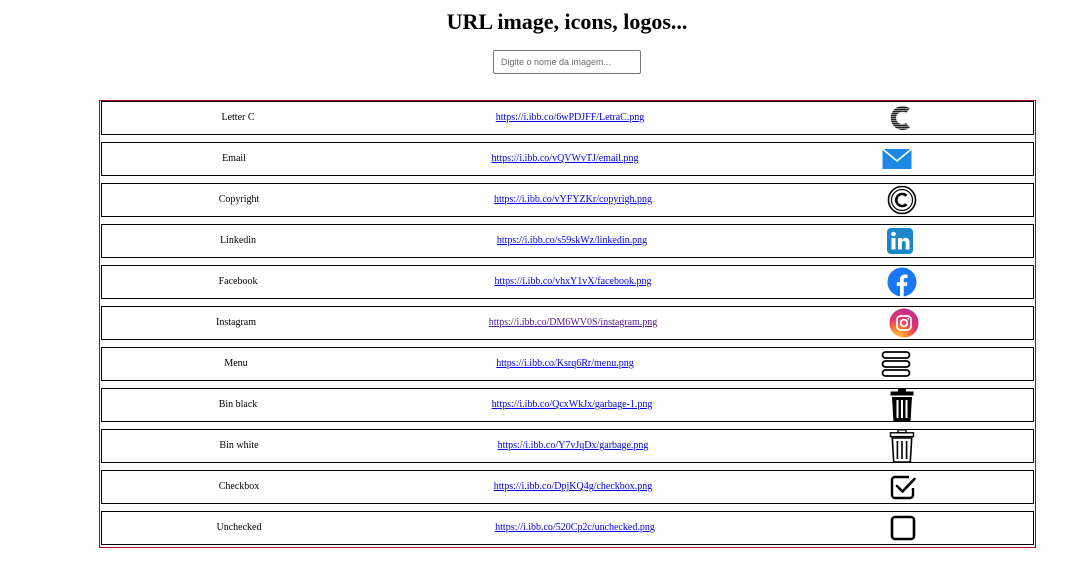 The width and height of the screenshot is (1091, 585). Describe the element at coordinates (238, 117) in the screenshot. I see `image-name-text: Letter C` at that location.